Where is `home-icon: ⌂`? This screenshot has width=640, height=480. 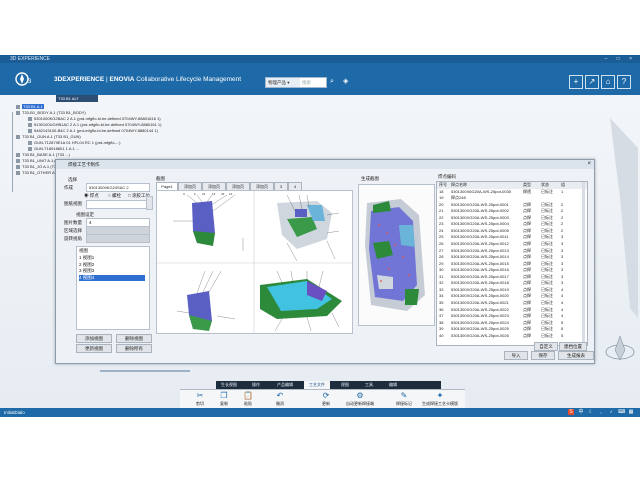
home-icon: ⌂ is located at coordinates (608, 82).